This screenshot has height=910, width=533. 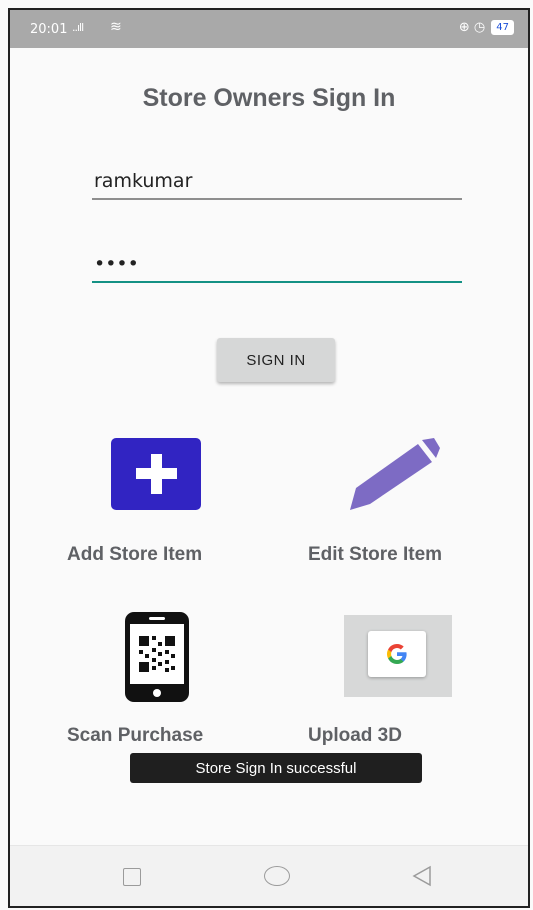 I want to click on google-sign-in-tile, so click(x=398, y=656).